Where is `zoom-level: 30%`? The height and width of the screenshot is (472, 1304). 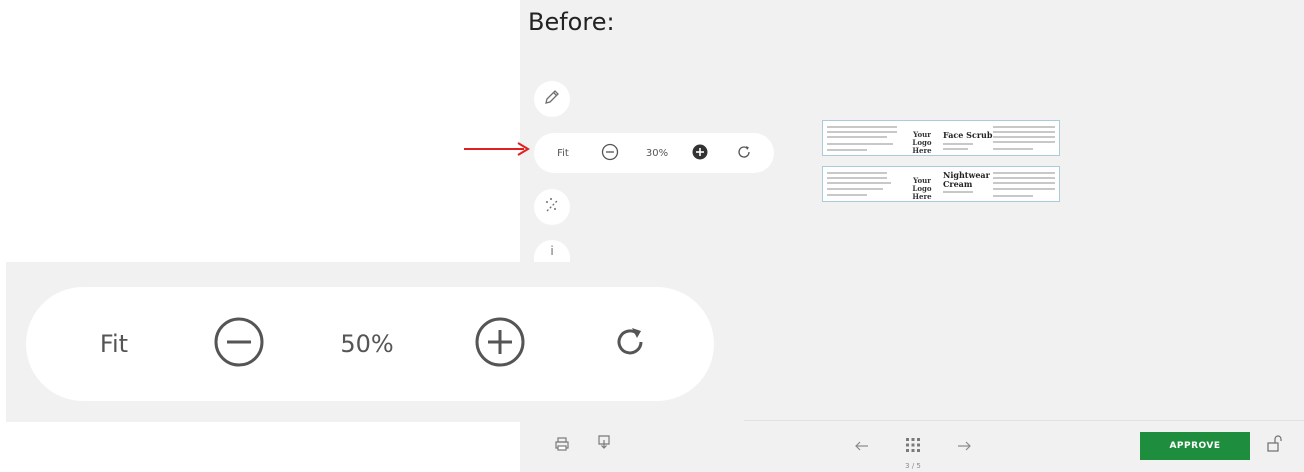 zoom-level: 30% is located at coordinates (657, 153).